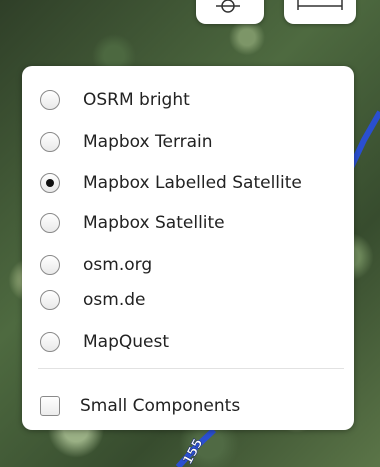 This screenshot has height=467, width=380. What do you see at coordinates (192, 183) in the screenshot?
I see `layer-option-label: Mapbox Labelled Satellite` at bounding box center [192, 183].